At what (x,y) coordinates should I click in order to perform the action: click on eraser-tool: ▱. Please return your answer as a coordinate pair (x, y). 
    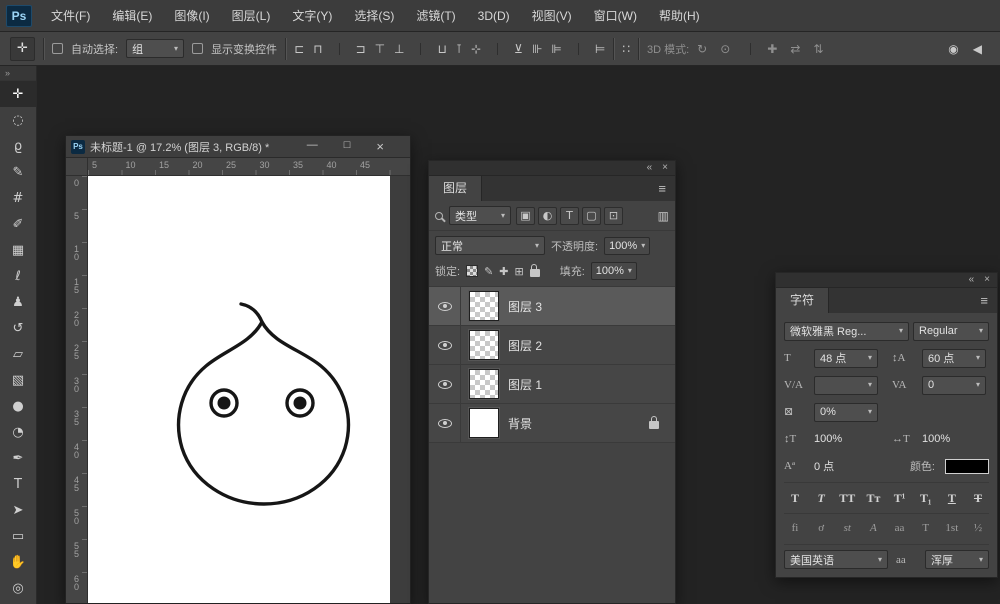
    Looking at the image, I should click on (18, 354).